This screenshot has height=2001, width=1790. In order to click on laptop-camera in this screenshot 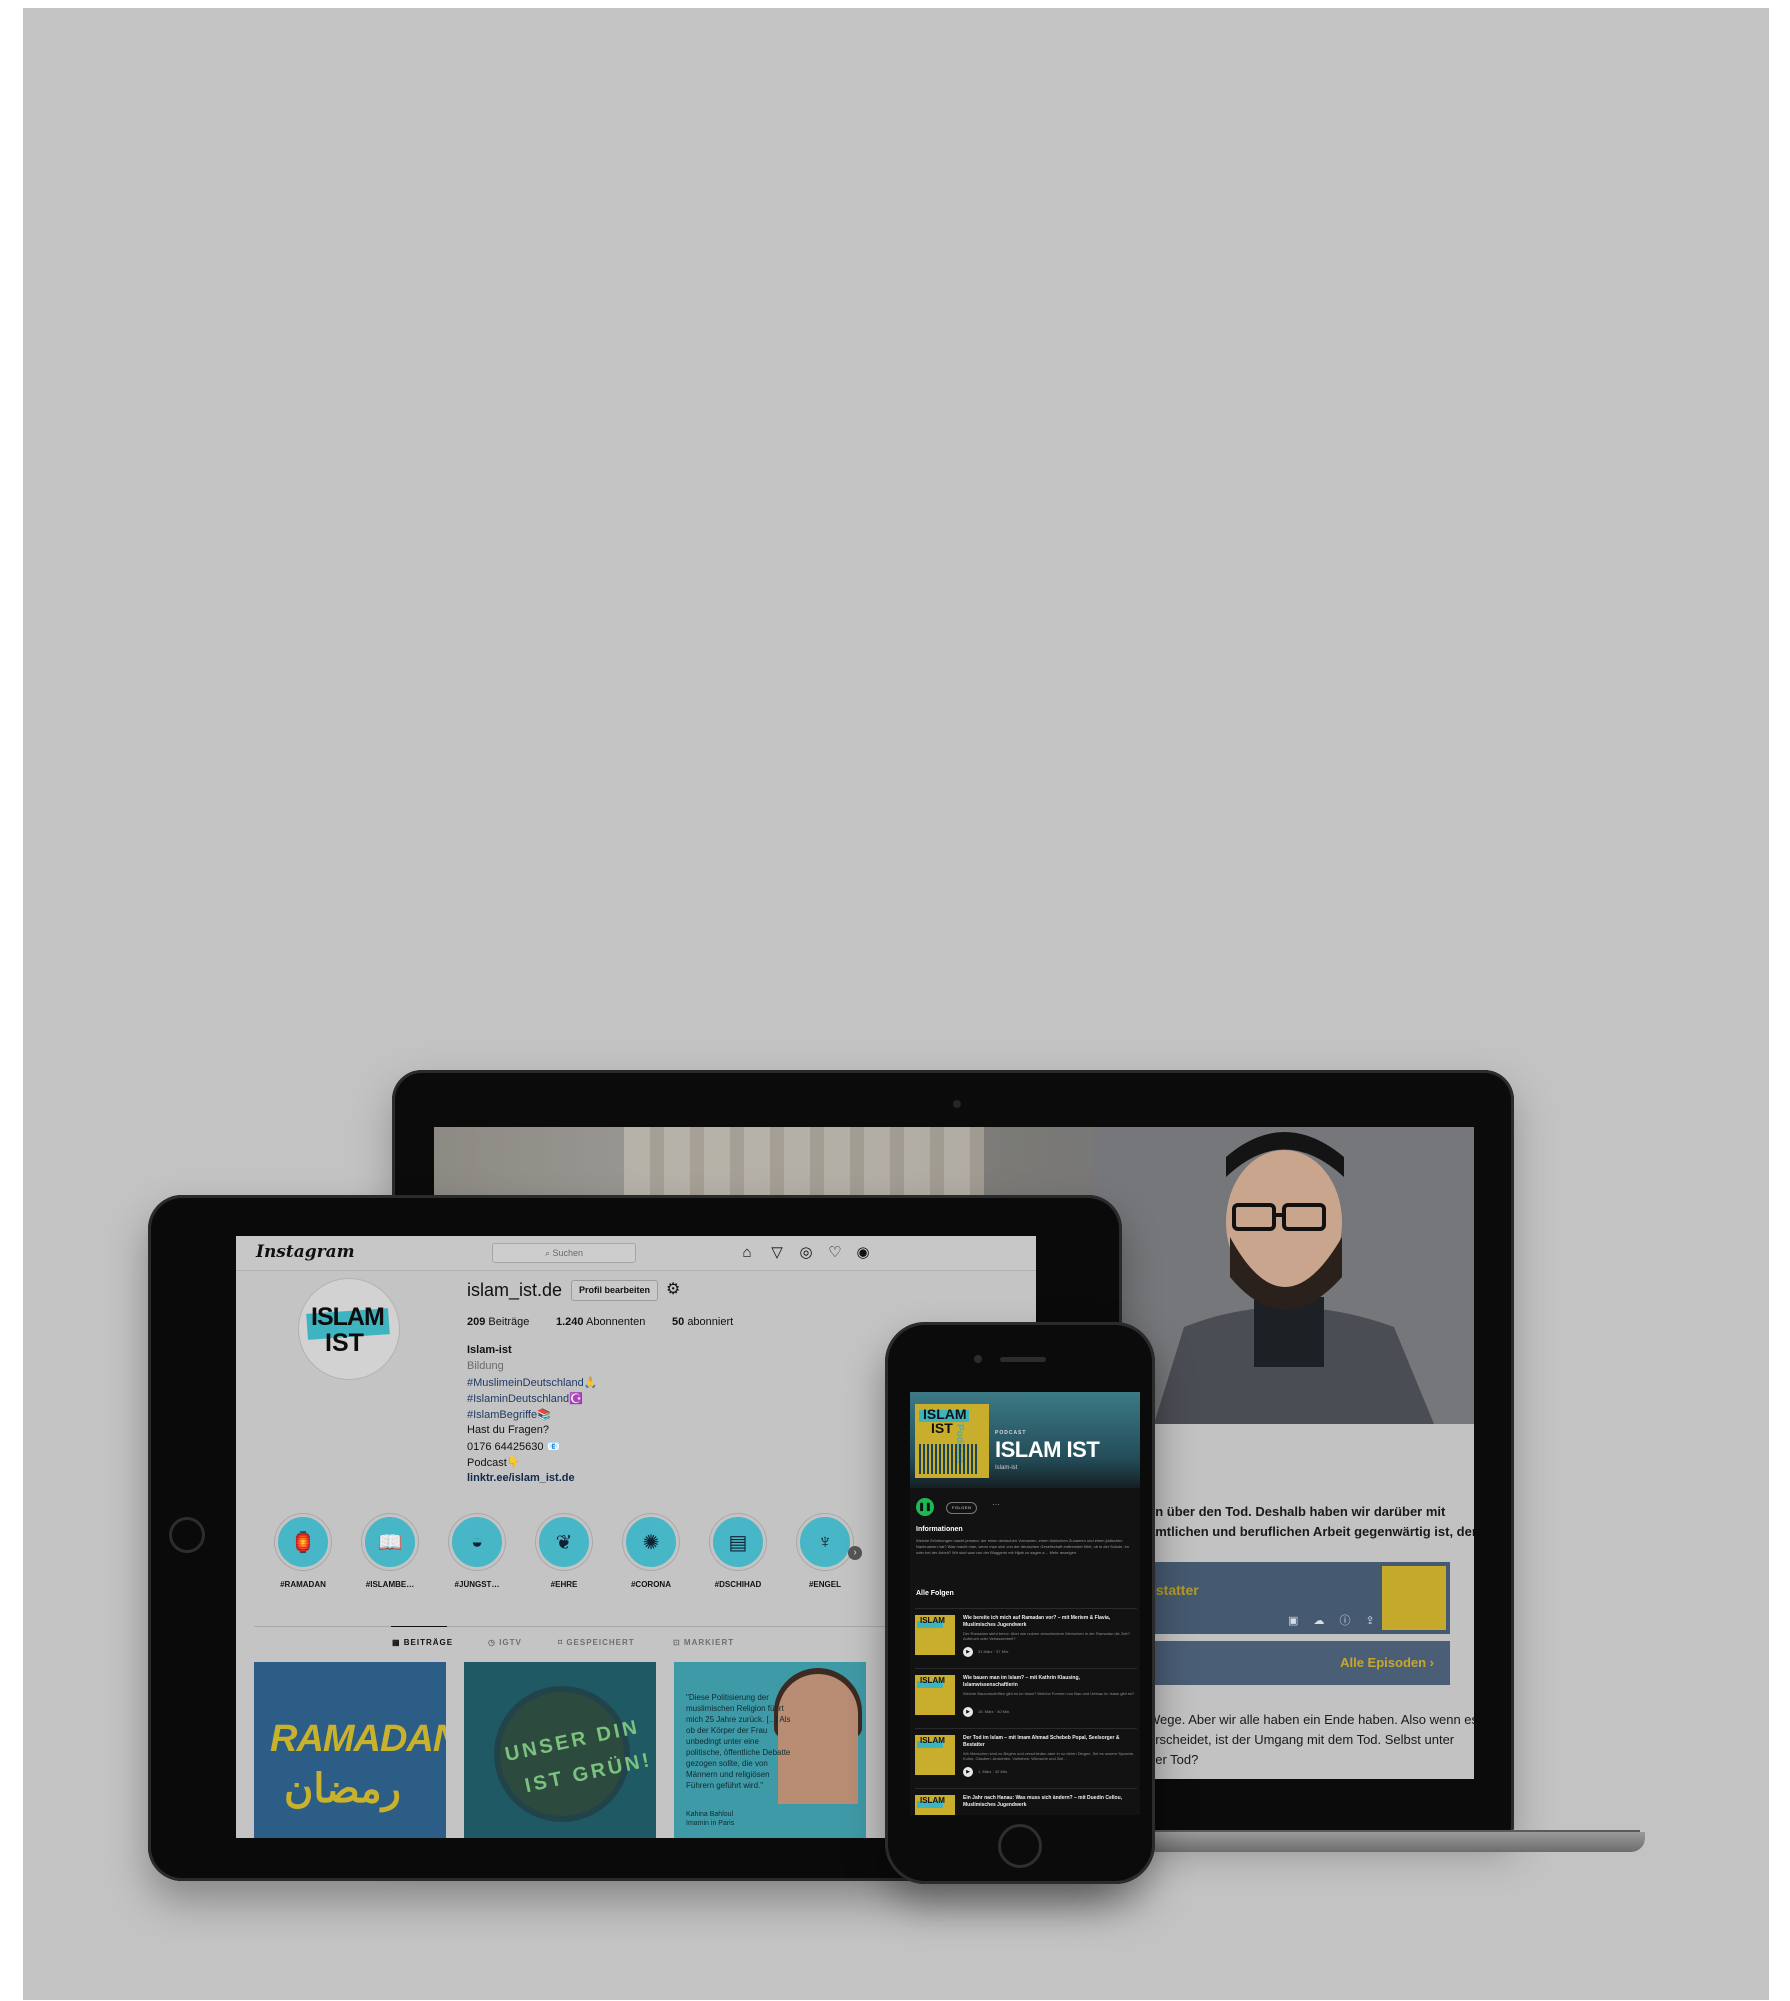, I will do `click(957, 1104)`.